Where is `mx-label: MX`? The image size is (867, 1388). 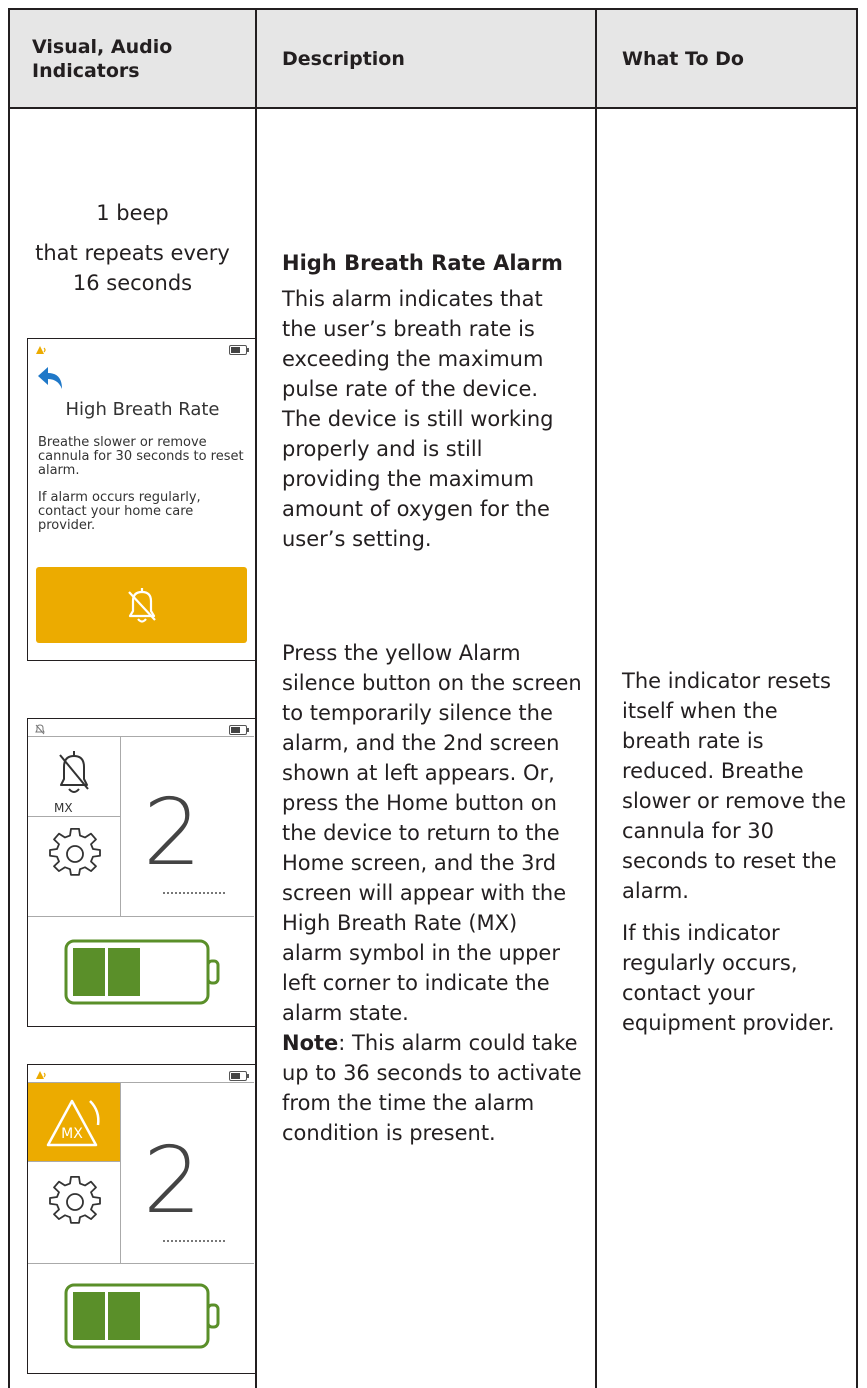 mx-label: MX is located at coordinates (63, 808).